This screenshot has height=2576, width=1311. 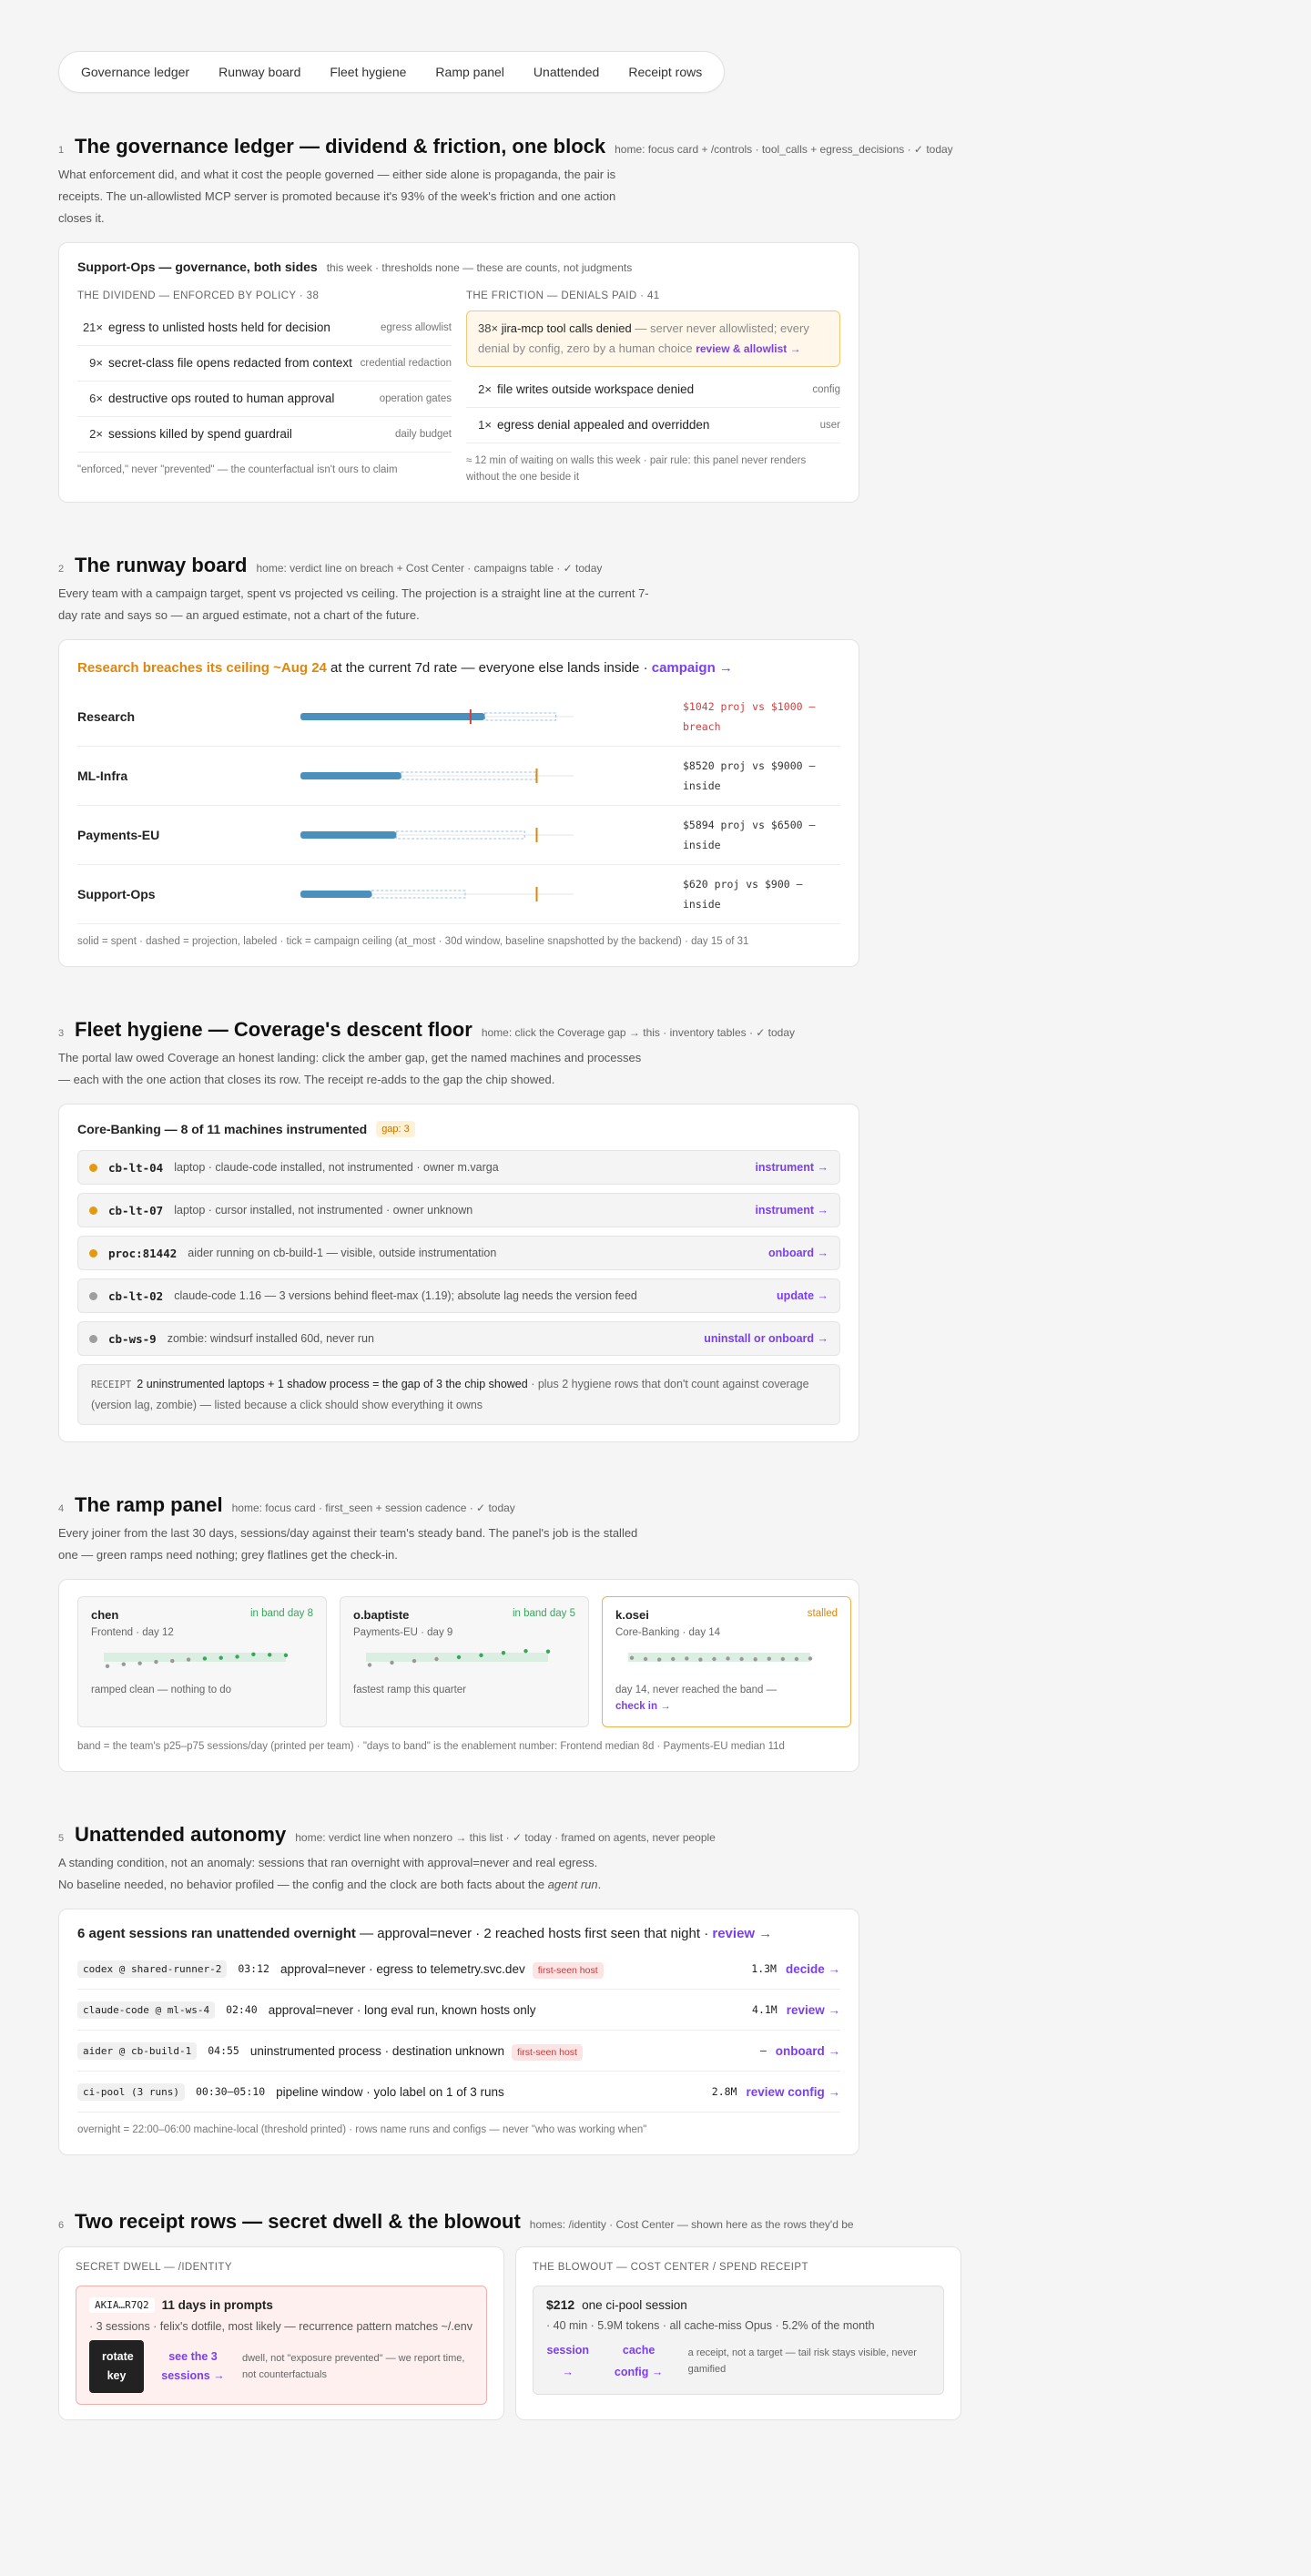 What do you see at coordinates (111, 1385) in the screenshot?
I see `receipt-label: RECEIPT` at bounding box center [111, 1385].